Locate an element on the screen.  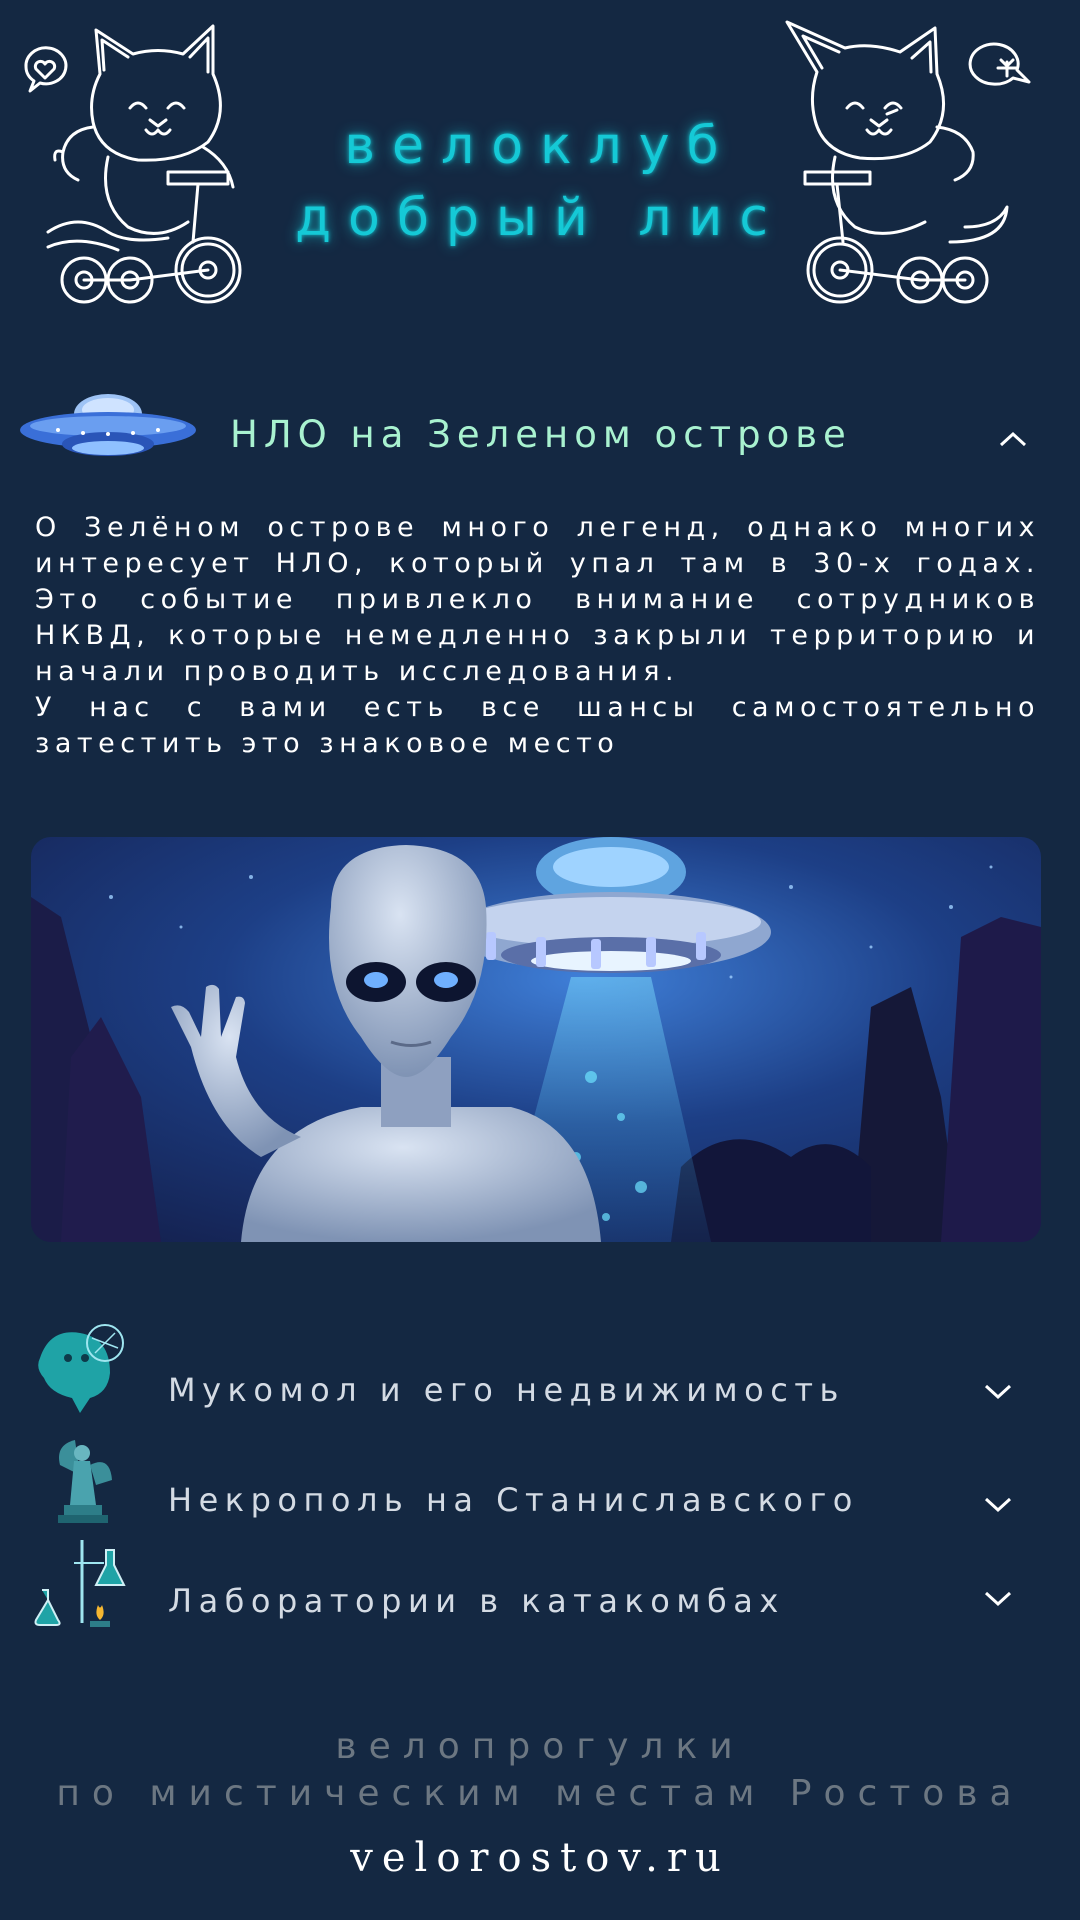
section-title-ufo: НЛО на Зеленом острове is located at coordinates (541, 435).